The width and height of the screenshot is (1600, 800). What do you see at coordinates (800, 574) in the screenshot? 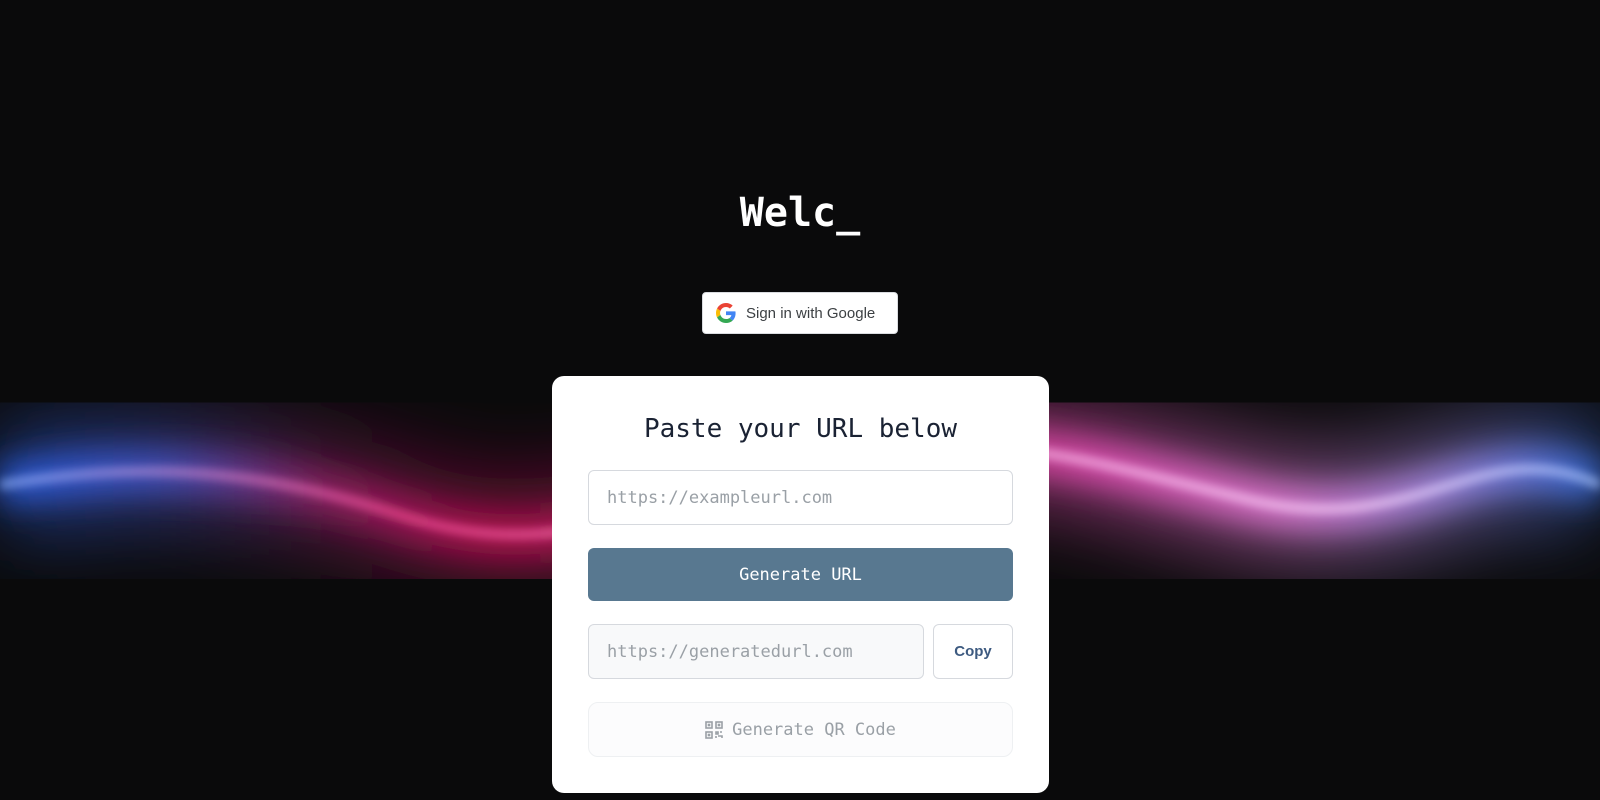
I see `generate-url-button: Generate URL` at bounding box center [800, 574].